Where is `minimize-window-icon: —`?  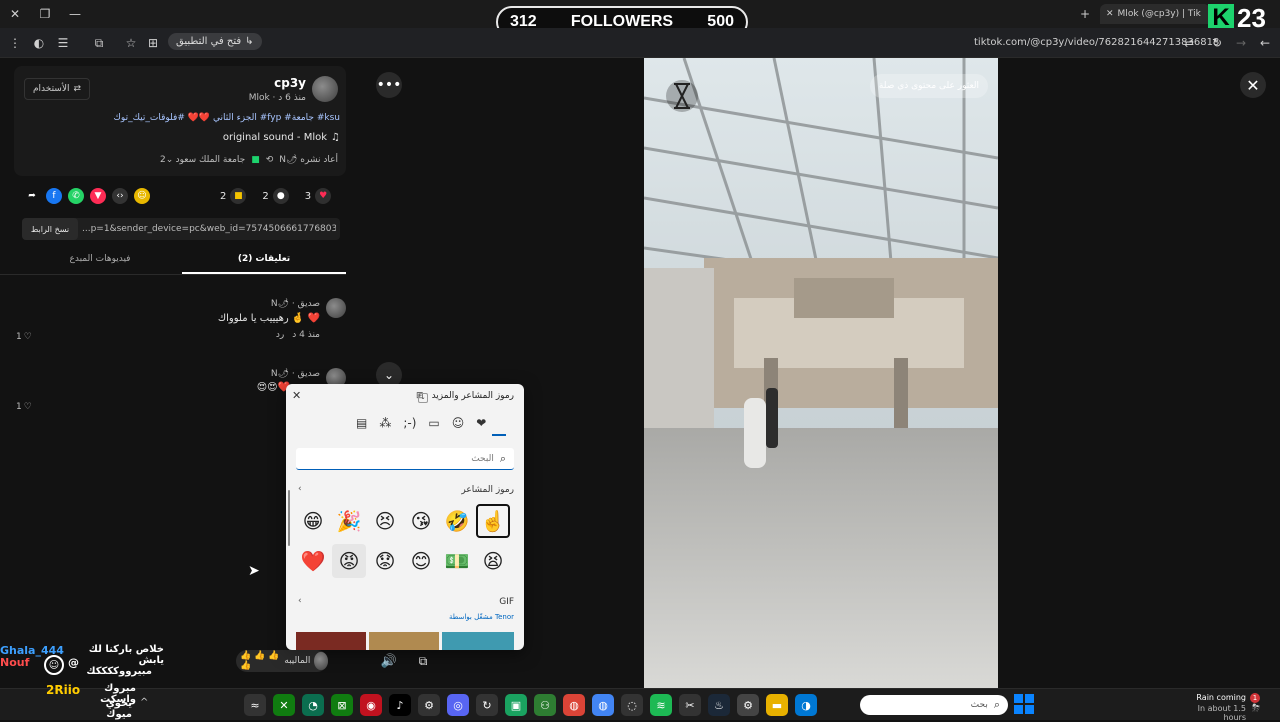 minimize-window-icon: — is located at coordinates (75, 14).